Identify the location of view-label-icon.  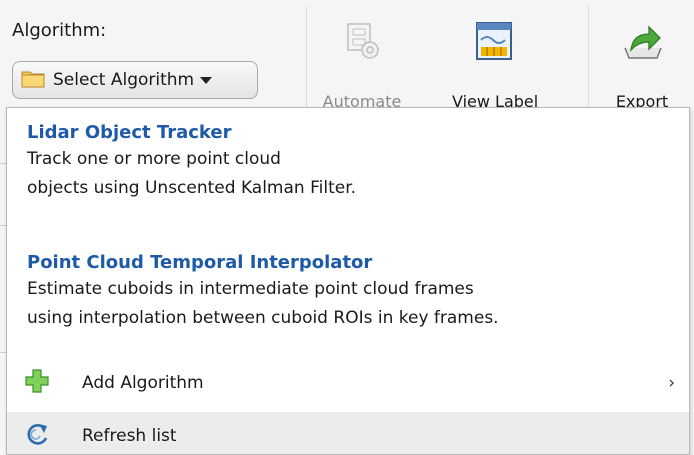
(494, 43).